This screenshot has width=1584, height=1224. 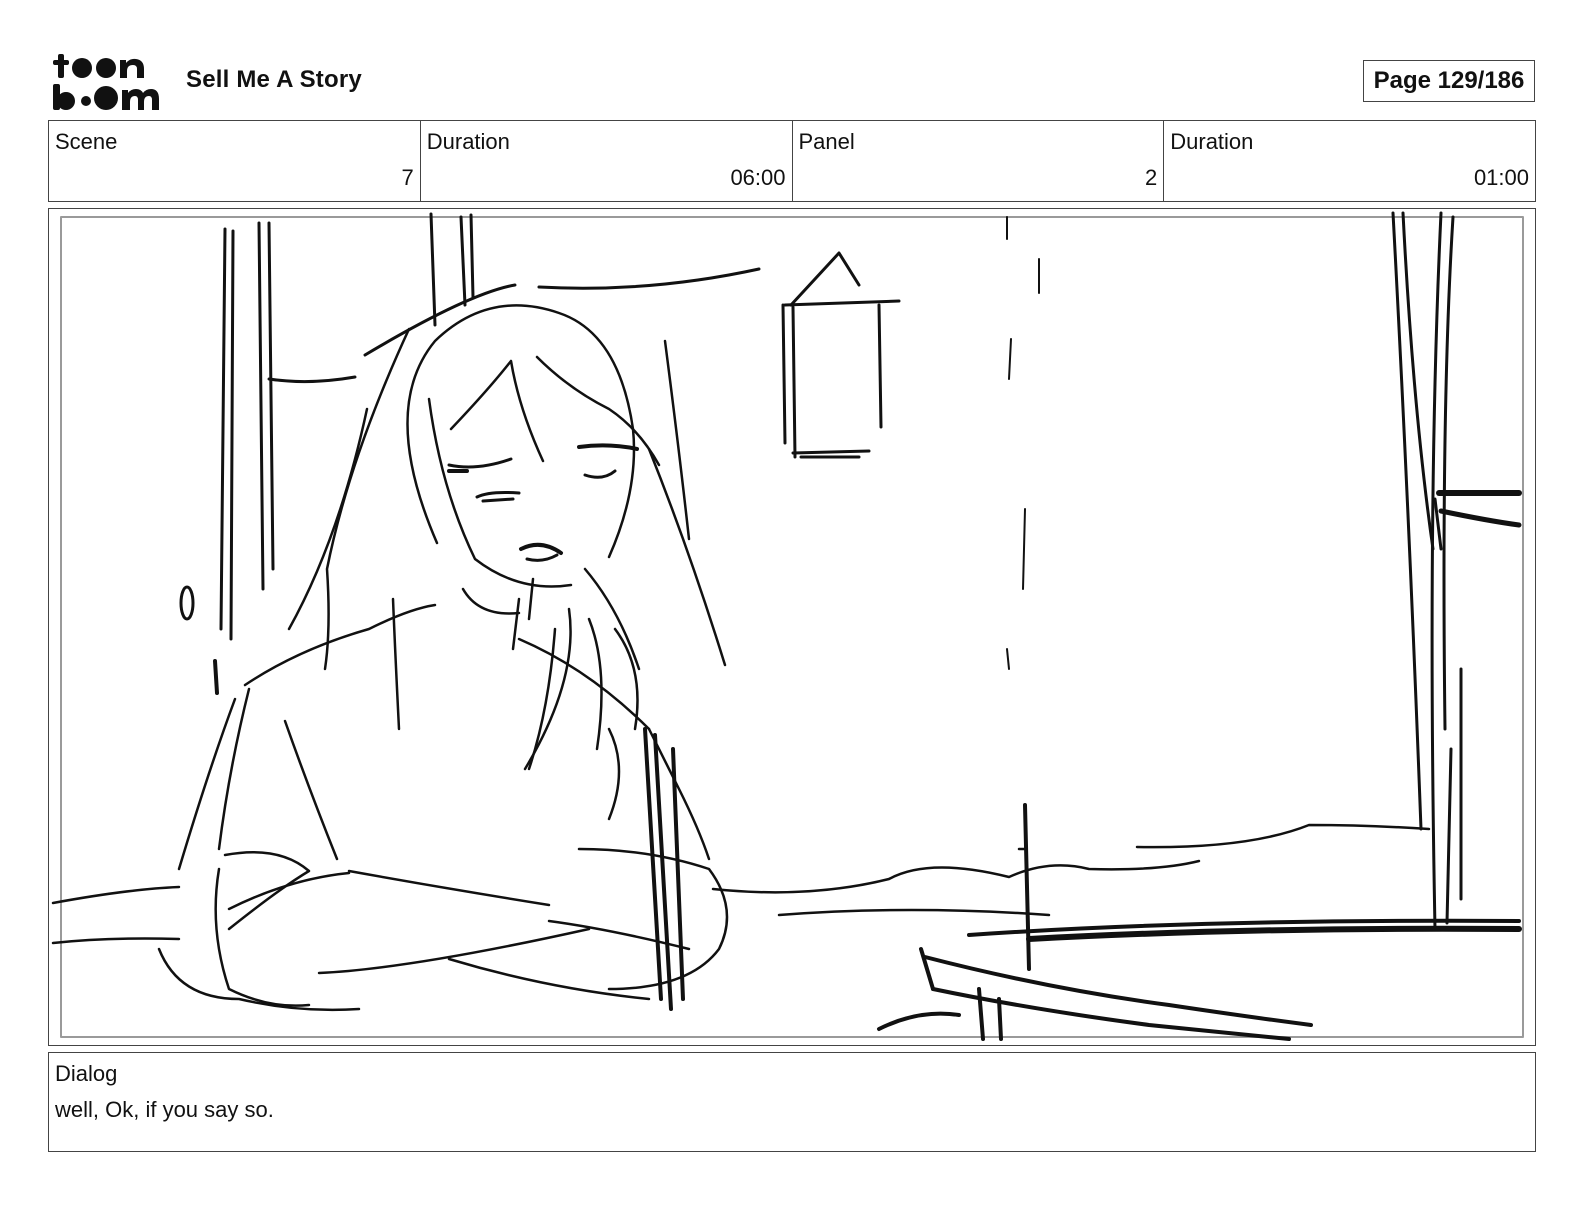 What do you see at coordinates (468, 141) in the screenshot?
I see `scene-duration-label: Duration` at bounding box center [468, 141].